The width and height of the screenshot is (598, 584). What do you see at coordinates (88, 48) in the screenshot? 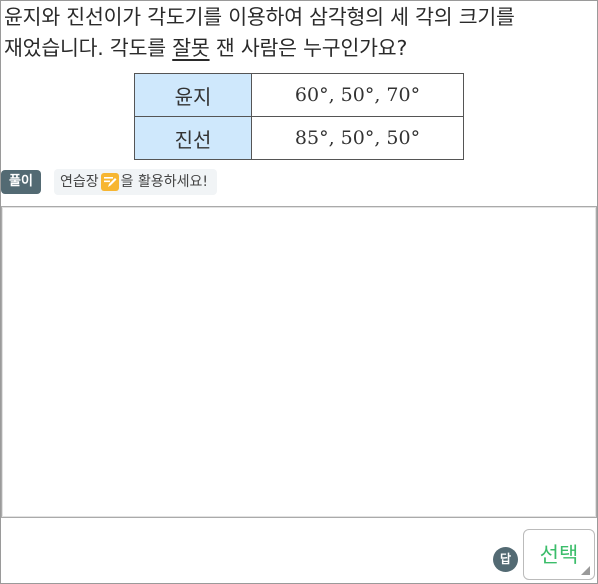
I see `question-line-2-start: 재었습니다. 각도를` at bounding box center [88, 48].